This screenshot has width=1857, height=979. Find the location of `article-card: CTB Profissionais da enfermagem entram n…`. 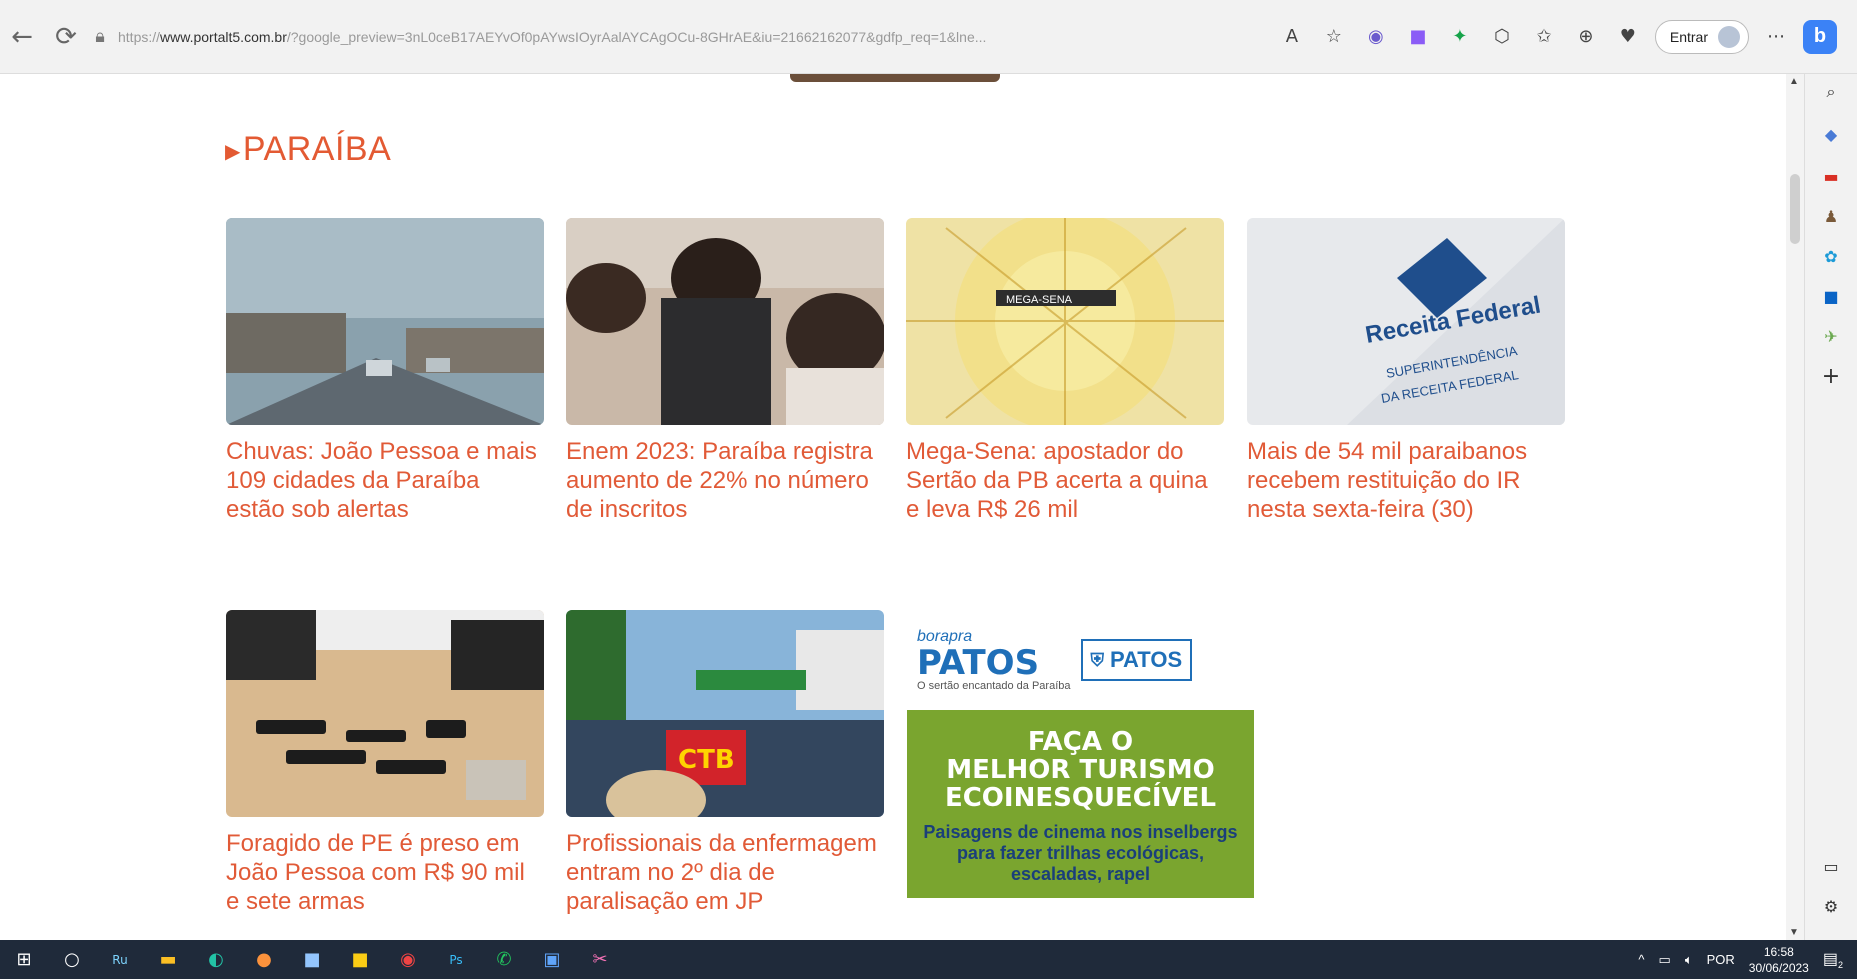

article-card: CTB Profissionais da enfermagem entram n… is located at coordinates (725, 763).